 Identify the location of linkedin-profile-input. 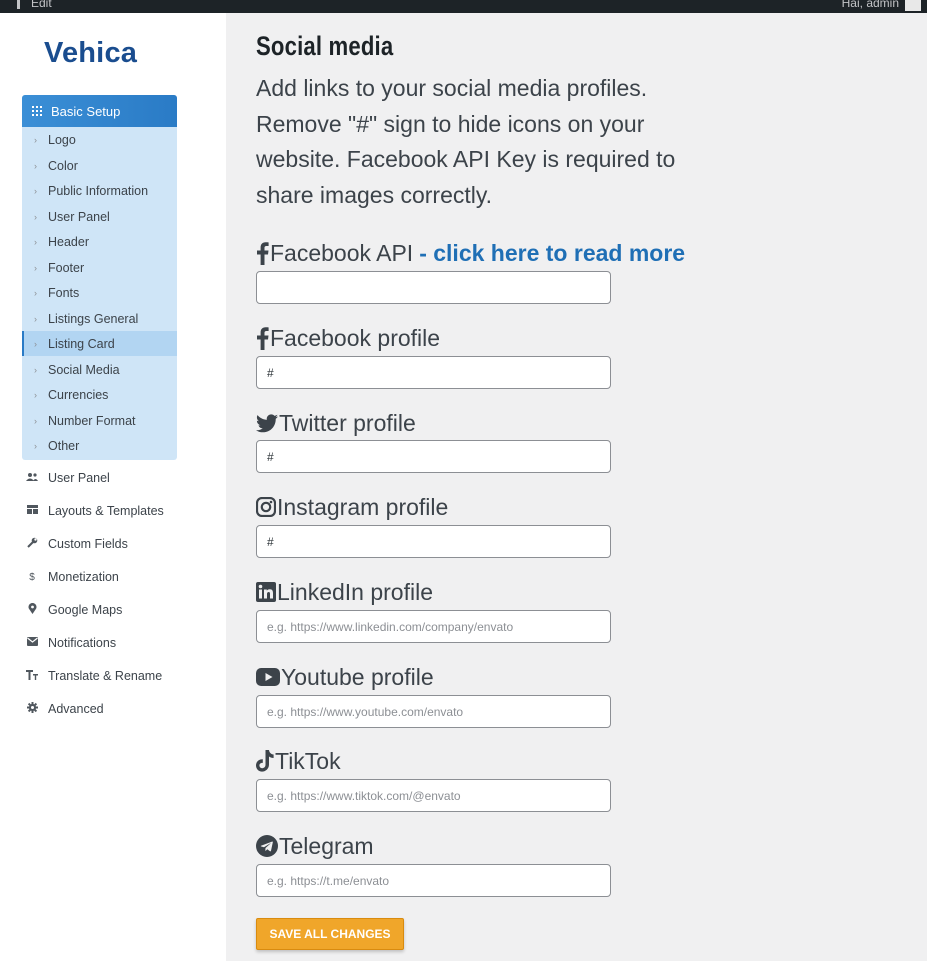
(433, 626).